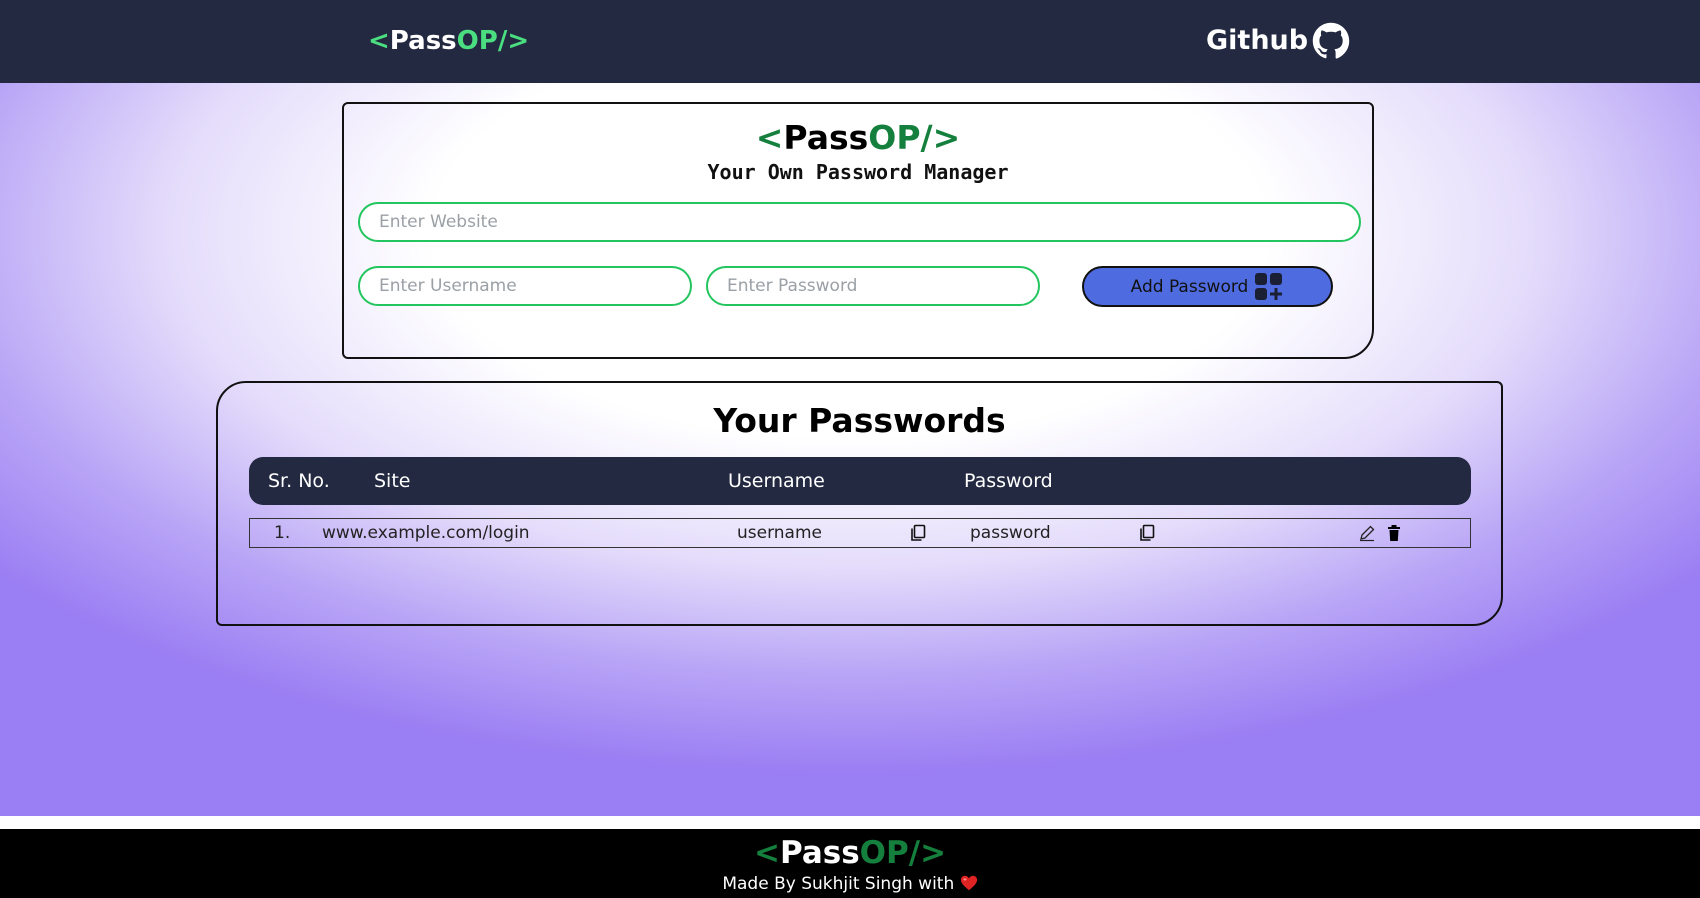 The width and height of the screenshot is (1700, 898). What do you see at coordinates (392, 481) in the screenshot?
I see `column-header-site: Site` at bounding box center [392, 481].